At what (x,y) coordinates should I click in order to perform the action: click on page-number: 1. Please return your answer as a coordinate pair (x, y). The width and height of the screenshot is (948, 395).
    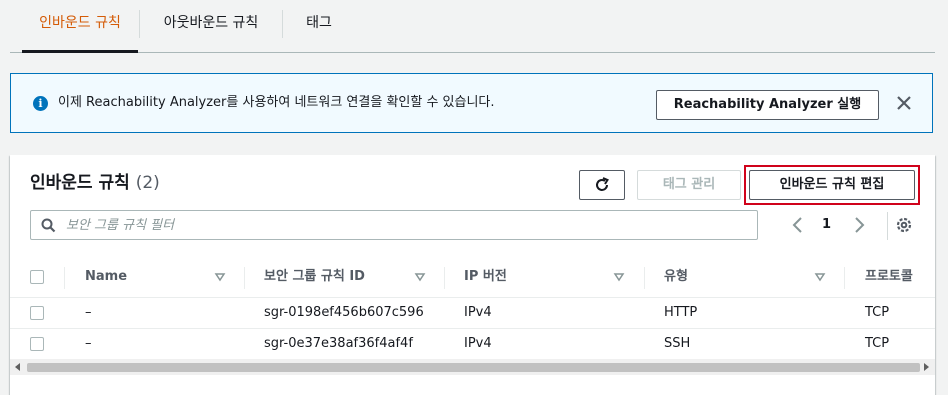
    Looking at the image, I should click on (826, 225).